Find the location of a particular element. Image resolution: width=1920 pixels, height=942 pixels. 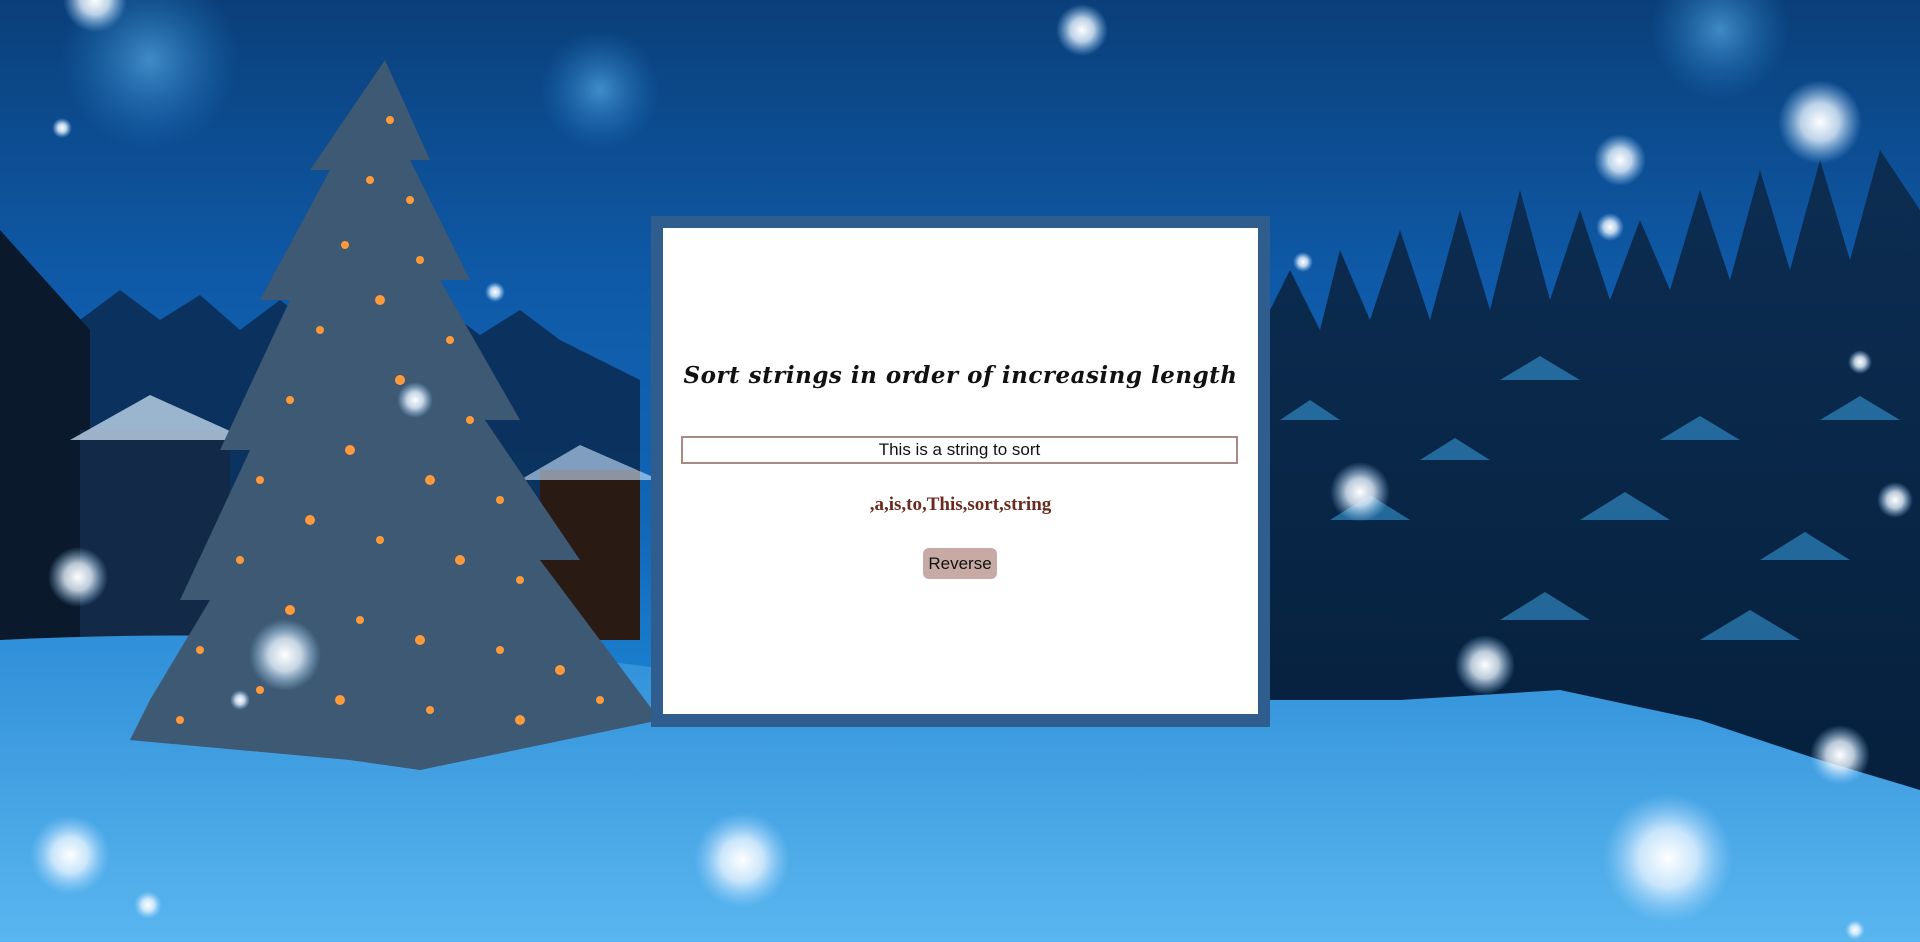

reverse-button: Reverse is located at coordinates (960, 563).